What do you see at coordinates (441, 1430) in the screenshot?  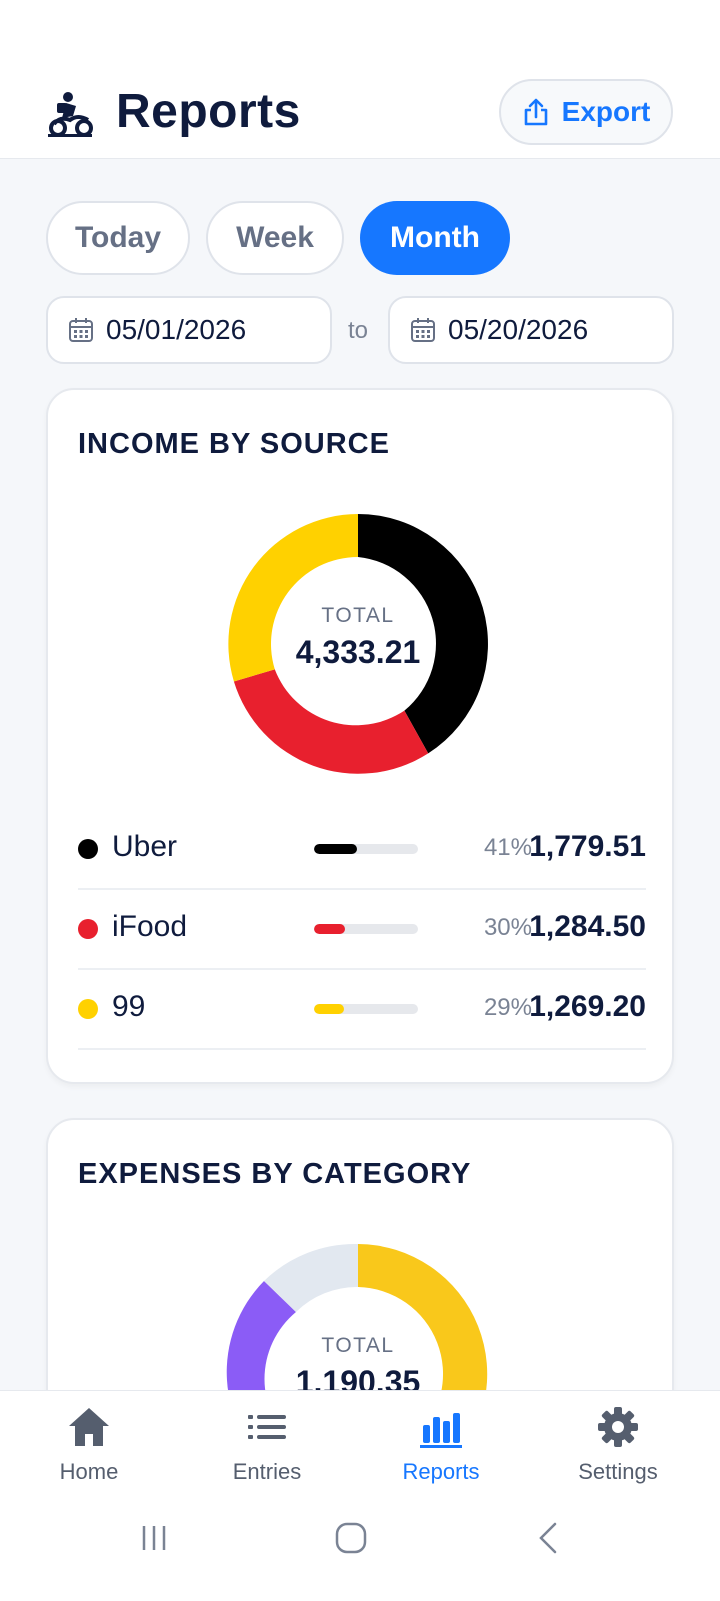 I see `bar-chart-icon` at bounding box center [441, 1430].